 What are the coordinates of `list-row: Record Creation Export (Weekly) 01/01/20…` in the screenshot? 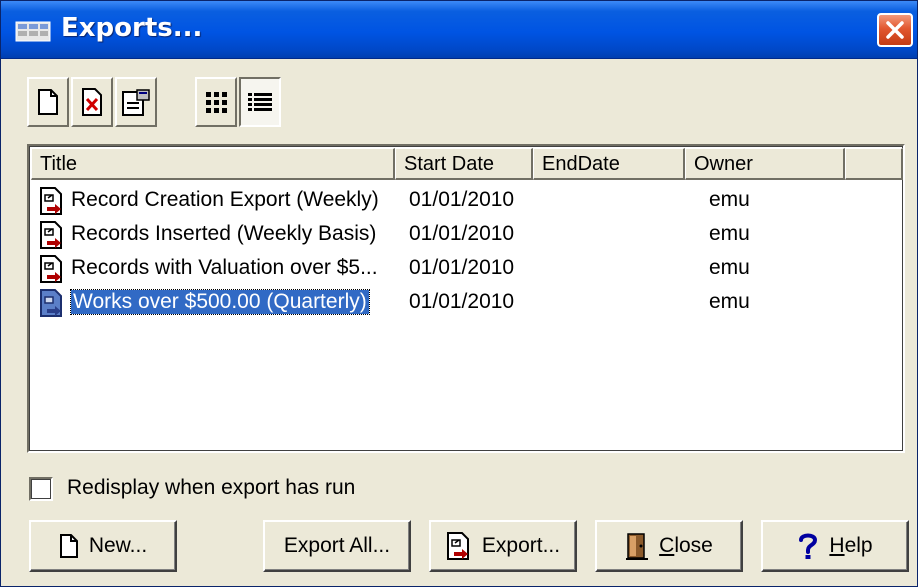 It's located at (466, 201).